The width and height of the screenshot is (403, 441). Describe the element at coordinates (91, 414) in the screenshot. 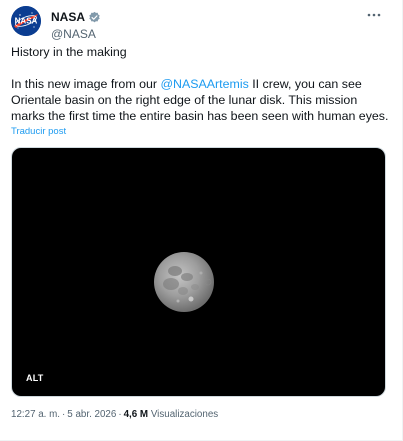

I see `tweet-date: 5 abr. 2026` at that location.